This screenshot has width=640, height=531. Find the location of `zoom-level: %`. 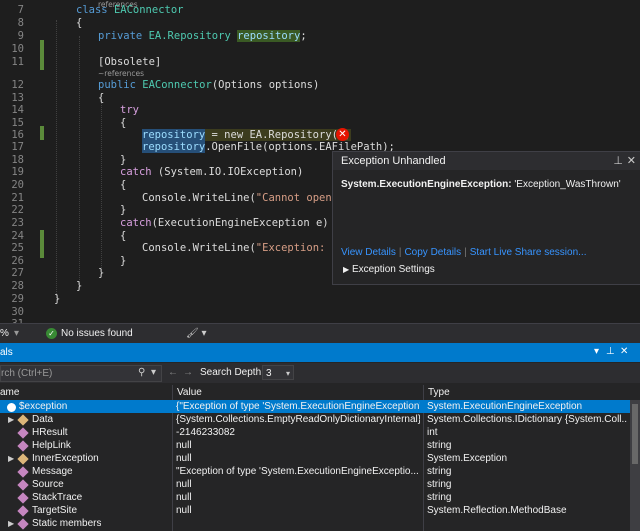

zoom-level: % is located at coordinates (4, 333).